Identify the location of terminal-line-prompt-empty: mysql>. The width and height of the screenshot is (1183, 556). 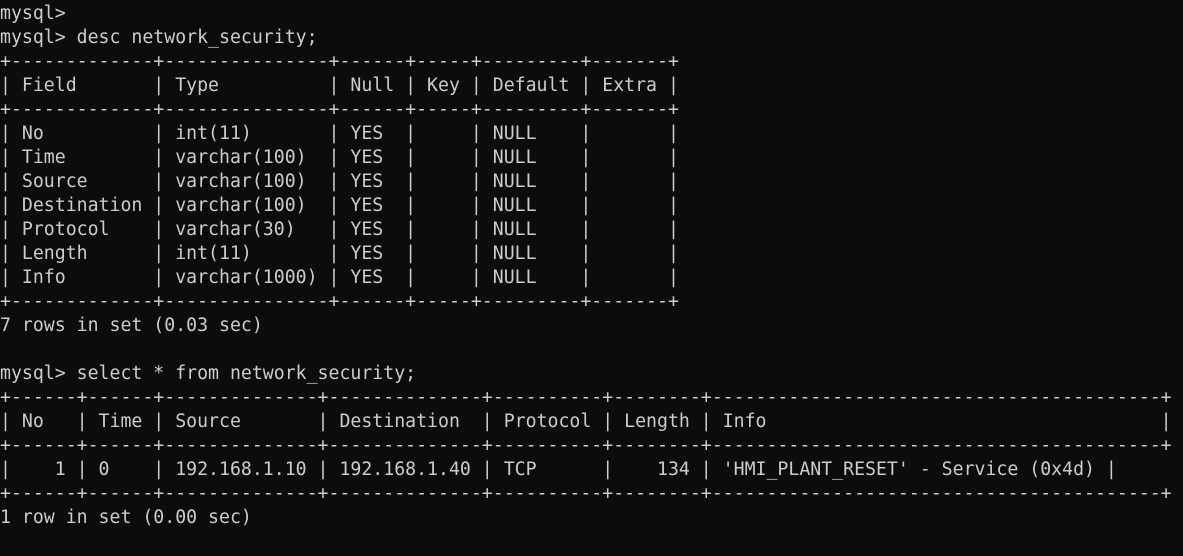
(33, 13).